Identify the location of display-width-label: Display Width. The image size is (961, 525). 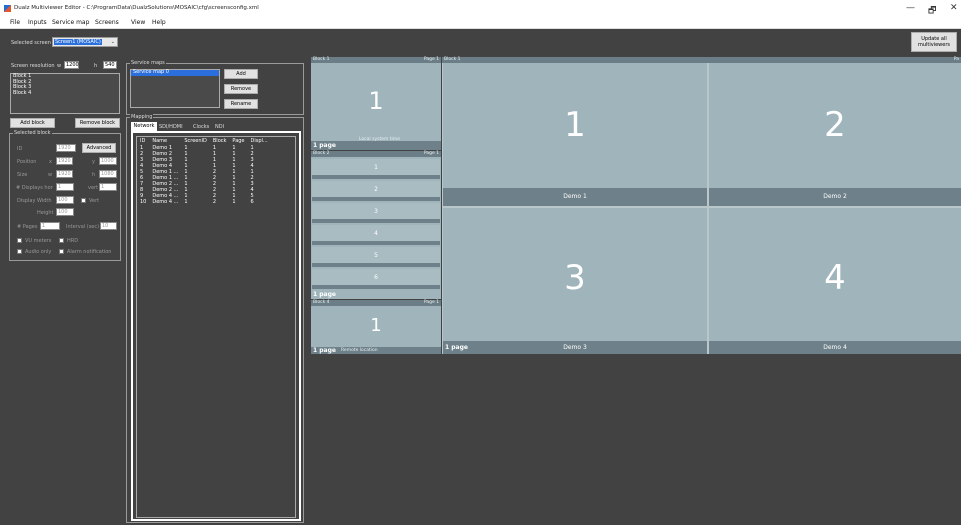
(34, 201).